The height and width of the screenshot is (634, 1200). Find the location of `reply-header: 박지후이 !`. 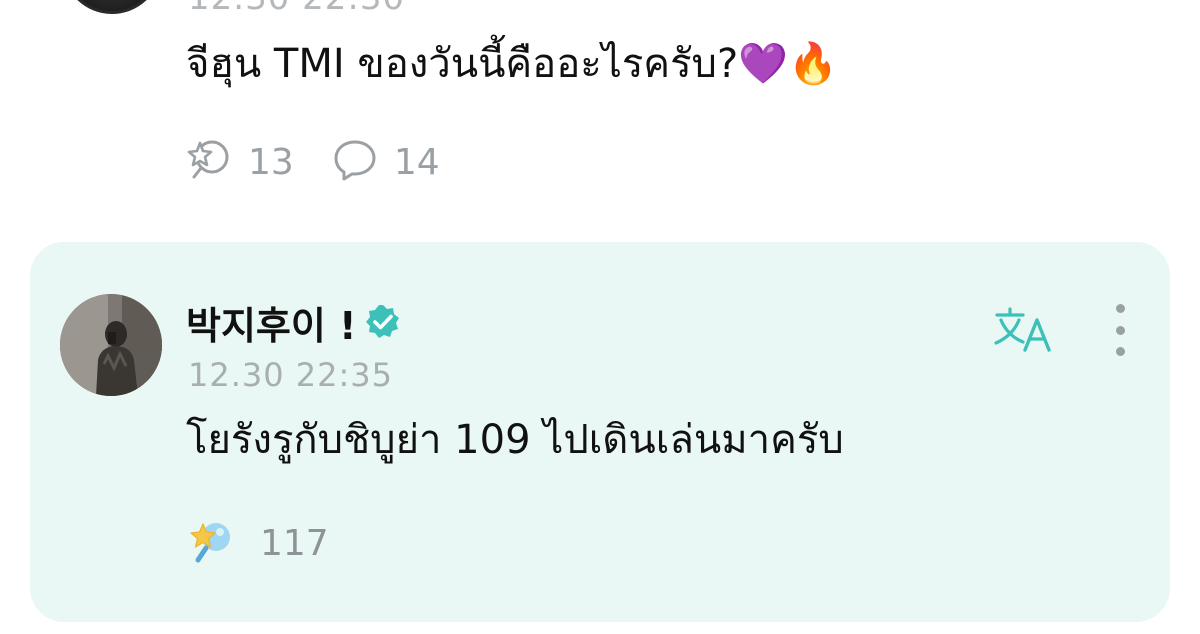

reply-header: 박지후이 ! is located at coordinates (294, 323).